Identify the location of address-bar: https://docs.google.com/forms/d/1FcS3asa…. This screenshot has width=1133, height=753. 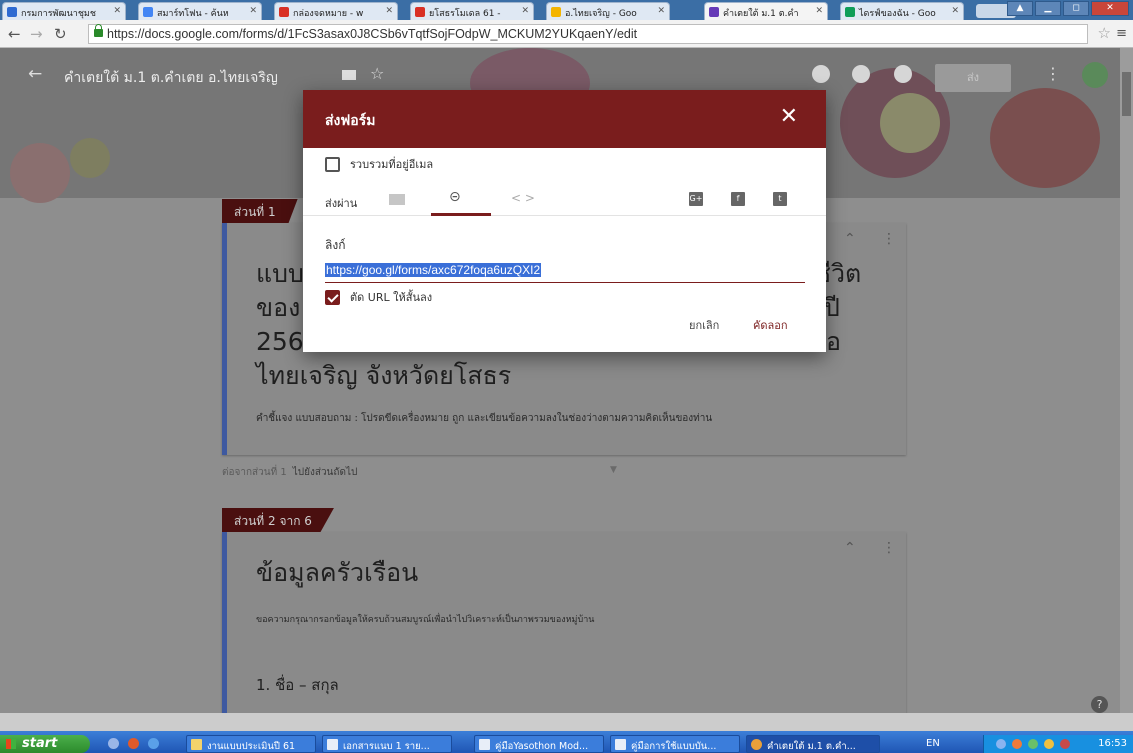
(588, 34).